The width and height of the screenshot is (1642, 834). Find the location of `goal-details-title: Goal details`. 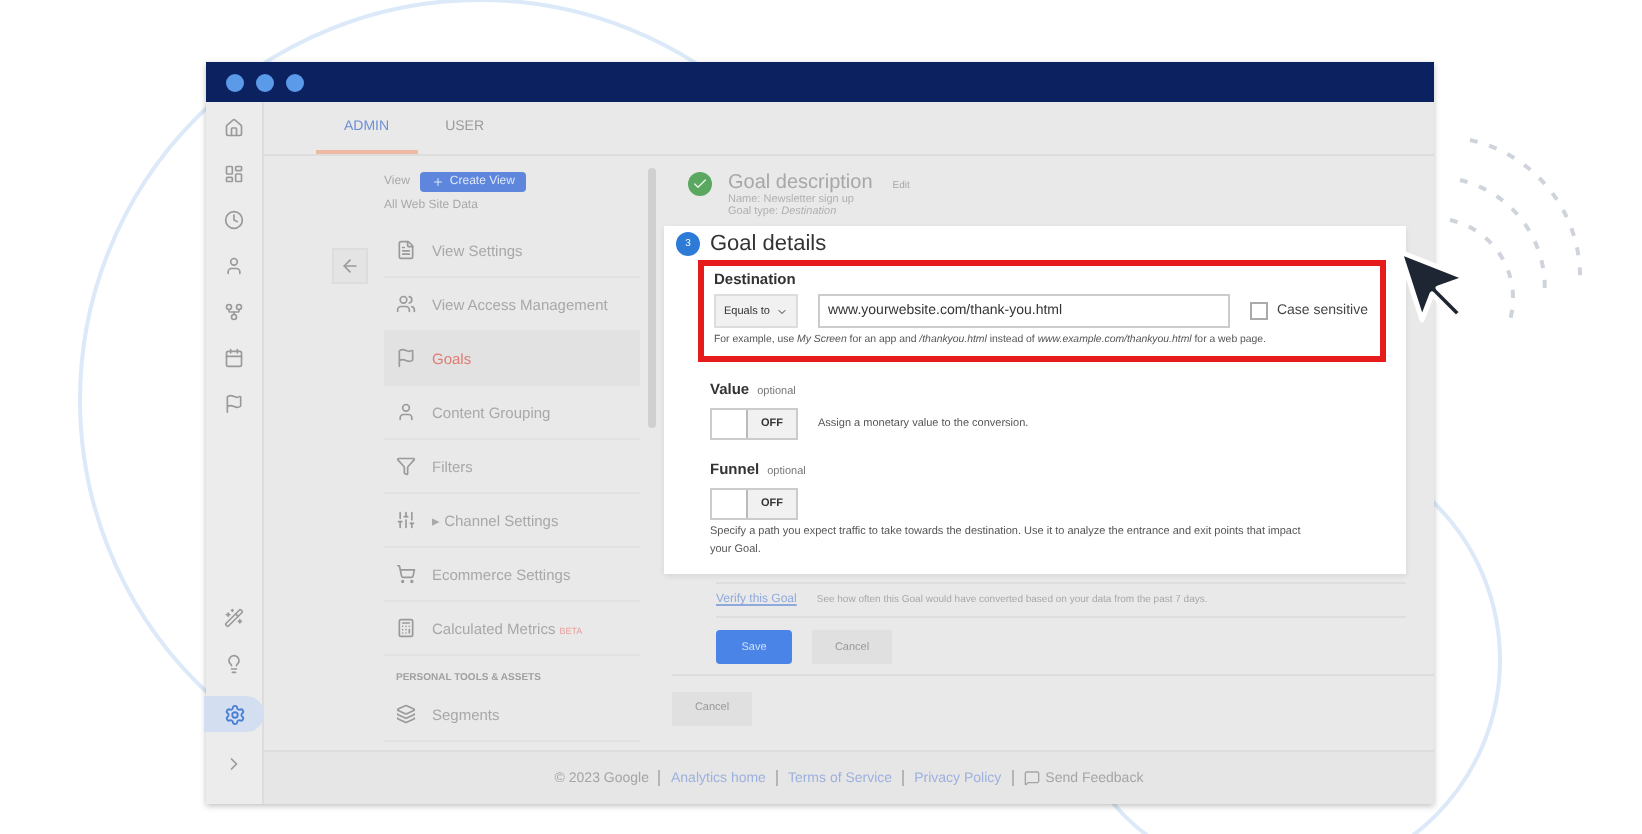

goal-details-title: Goal details is located at coordinates (769, 245).